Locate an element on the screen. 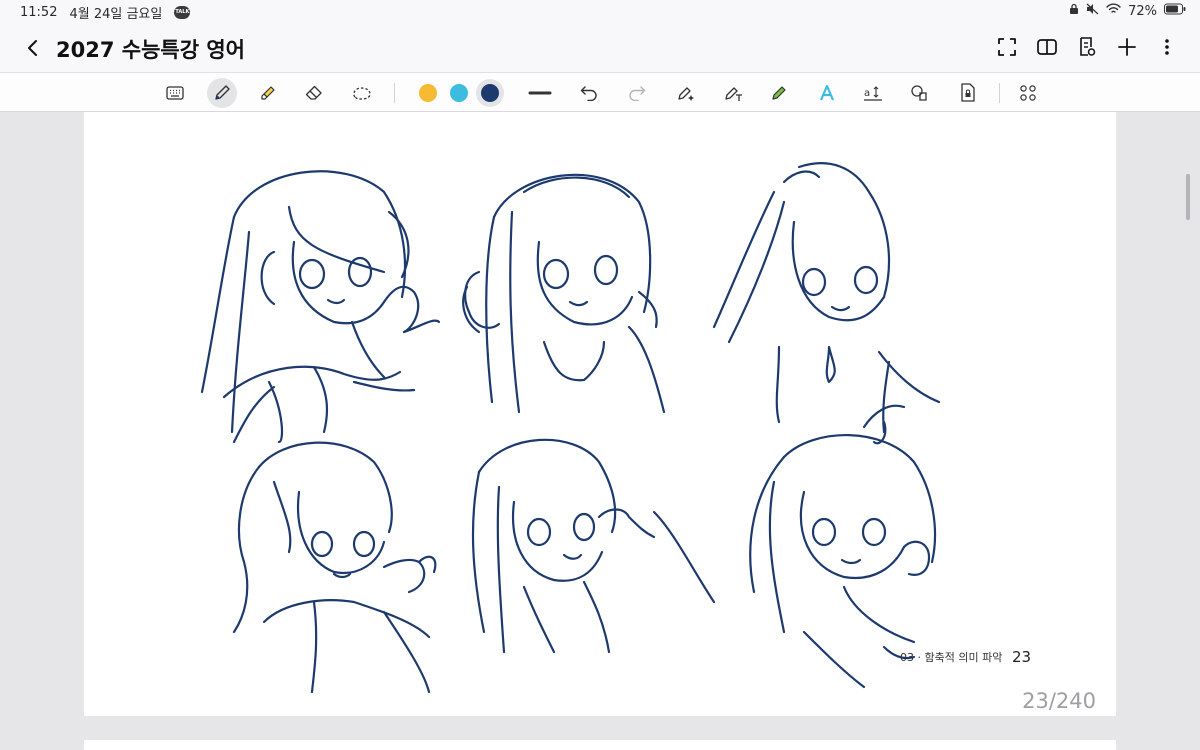 Image resolution: width=1200 pixels, height=750 pixels. text-size-icon: a is located at coordinates (873, 93).